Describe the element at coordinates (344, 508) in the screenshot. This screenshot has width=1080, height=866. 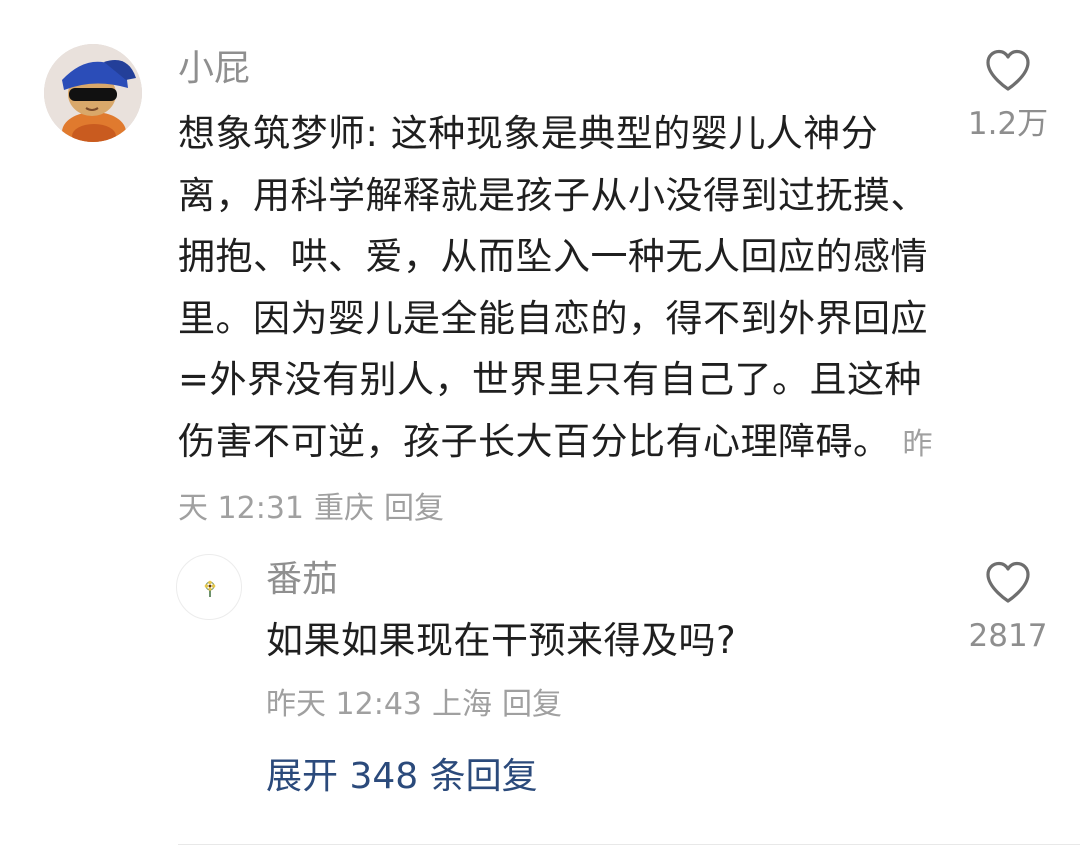
I see `comment-location: 重庆` at that location.